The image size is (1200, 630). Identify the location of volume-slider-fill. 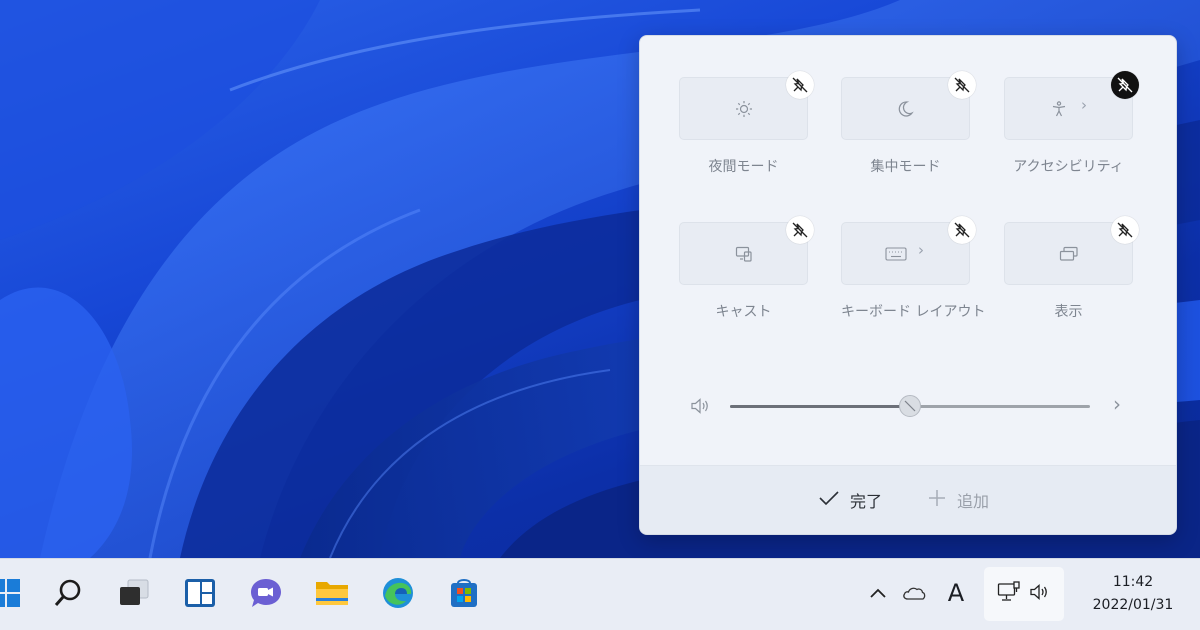
(820, 406).